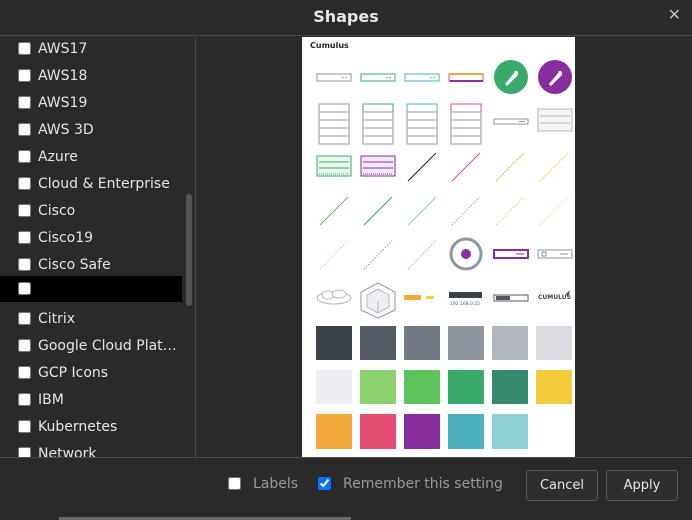  What do you see at coordinates (511, 121) in the screenshot?
I see `blade-1u-icon` at bounding box center [511, 121].